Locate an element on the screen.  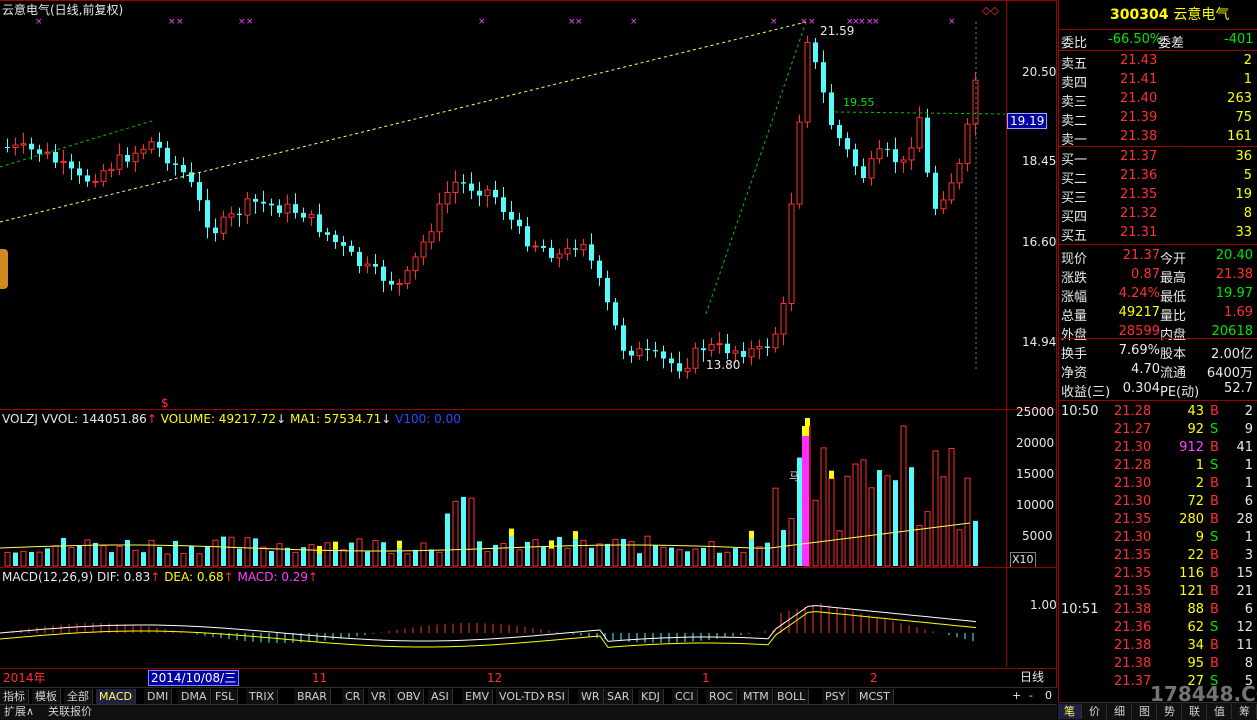
ask-row: 卖五 21.43 2 is located at coordinates (1158, 62).